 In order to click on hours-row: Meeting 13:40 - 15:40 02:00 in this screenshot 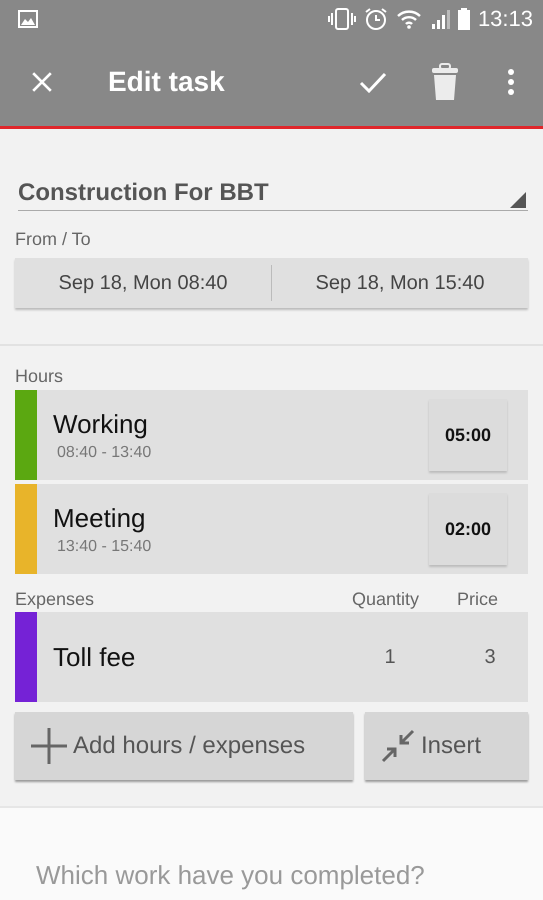, I will do `click(271, 529)`.